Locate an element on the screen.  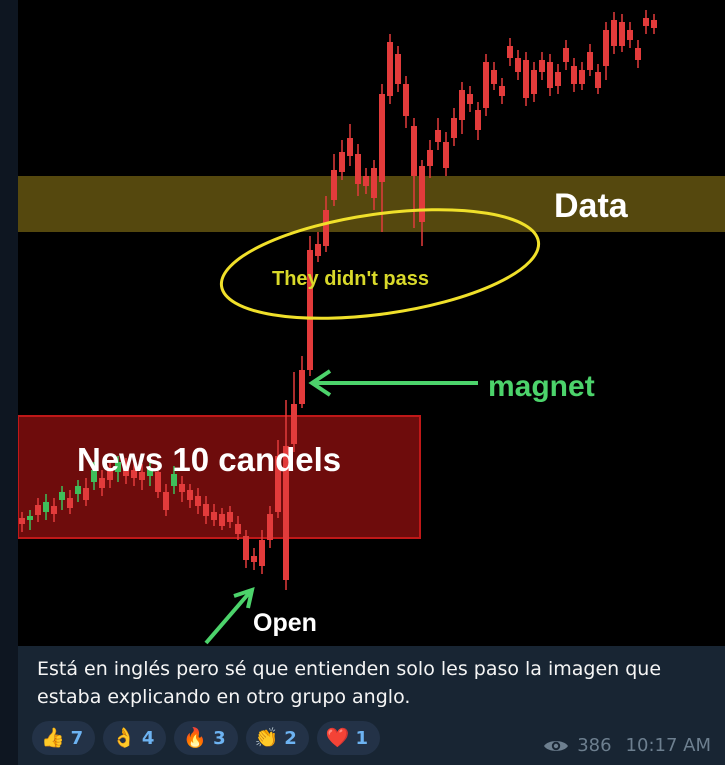
annotation-magnet: magnet is located at coordinates (541, 386).